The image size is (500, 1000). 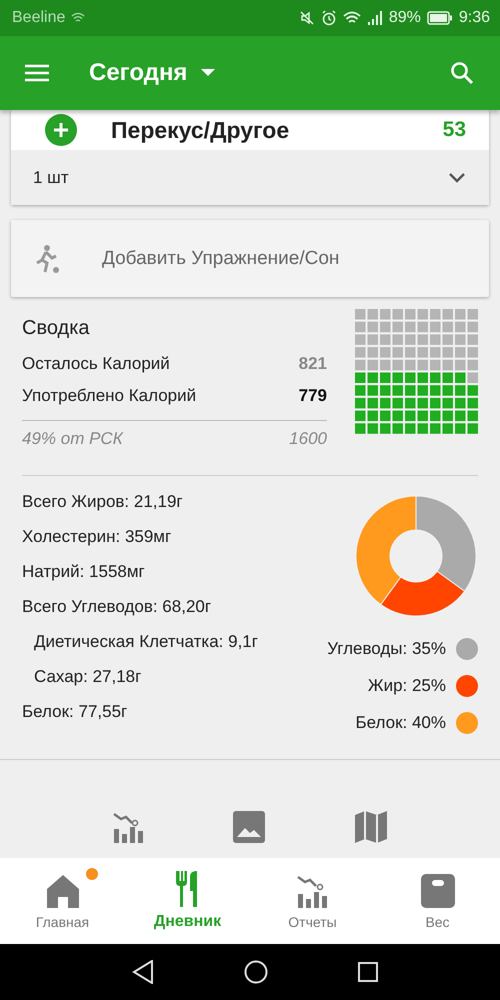 I want to click on rdi-percent: 49% от РСК, so click(x=72, y=439).